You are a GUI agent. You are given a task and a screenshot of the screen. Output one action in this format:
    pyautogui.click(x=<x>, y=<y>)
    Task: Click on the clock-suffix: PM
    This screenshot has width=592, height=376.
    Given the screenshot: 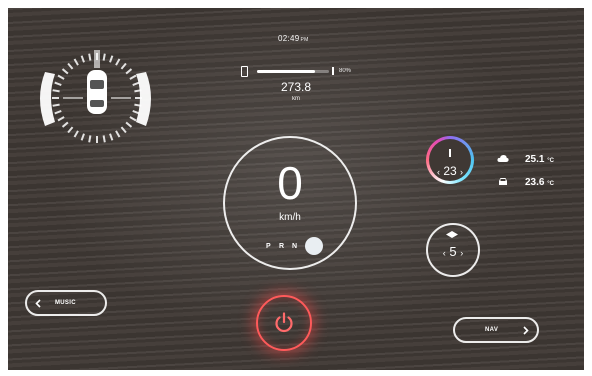 What is the action you would take?
    pyautogui.click(x=304, y=40)
    